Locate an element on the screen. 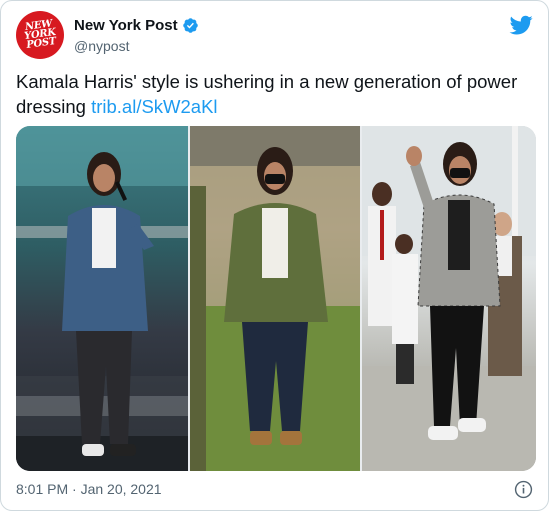  tweet-timestamp: 8:01 PM · Jan 20, 2021 is located at coordinates (89, 489).